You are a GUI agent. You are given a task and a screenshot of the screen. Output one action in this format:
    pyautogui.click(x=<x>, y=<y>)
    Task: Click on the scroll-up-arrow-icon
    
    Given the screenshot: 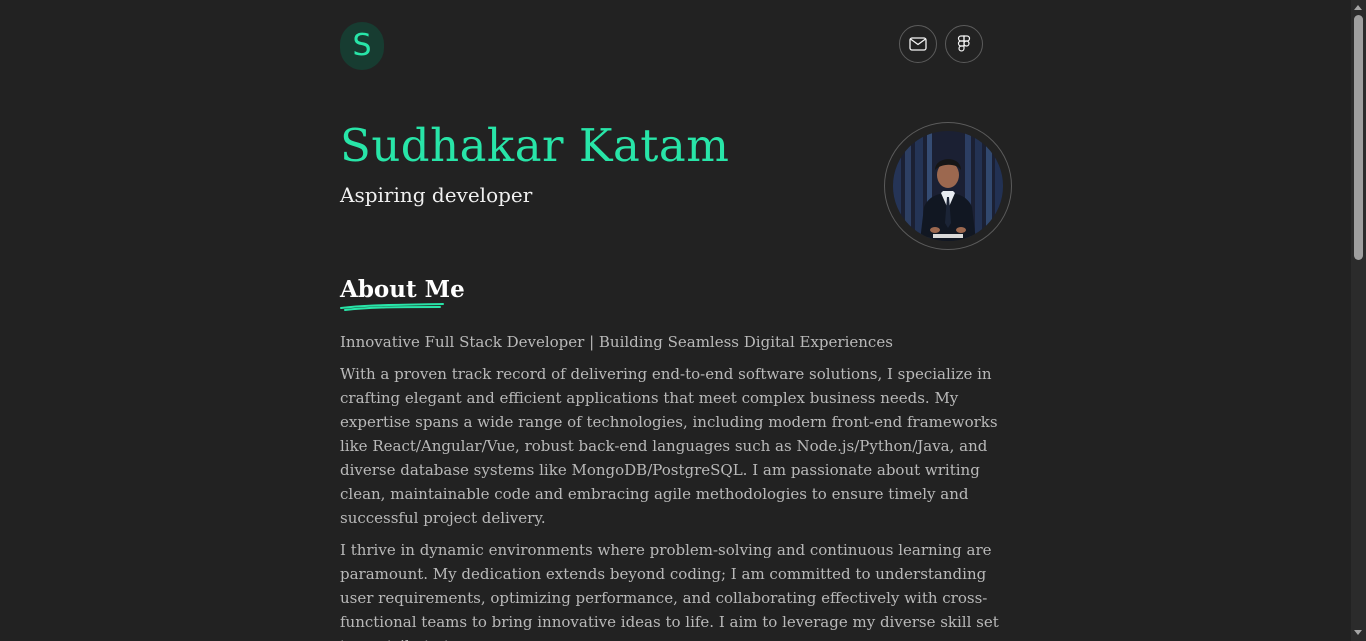 What is the action you would take?
    pyautogui.click(x=1358, y=7)
    